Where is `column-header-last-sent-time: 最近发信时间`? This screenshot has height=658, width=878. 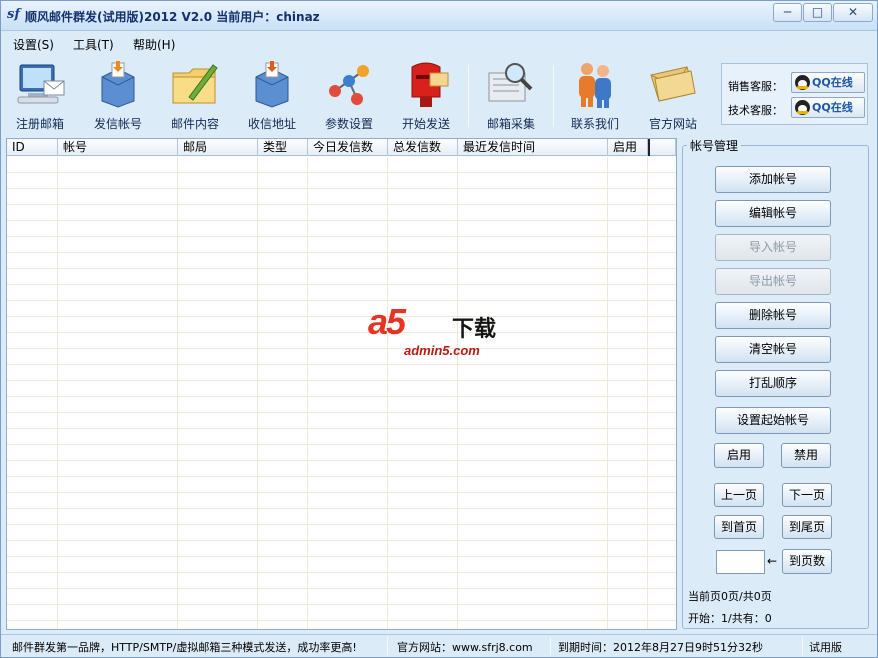 column-header-last-sent-time: 最近发信时间 is located at coordinates (533, 147).